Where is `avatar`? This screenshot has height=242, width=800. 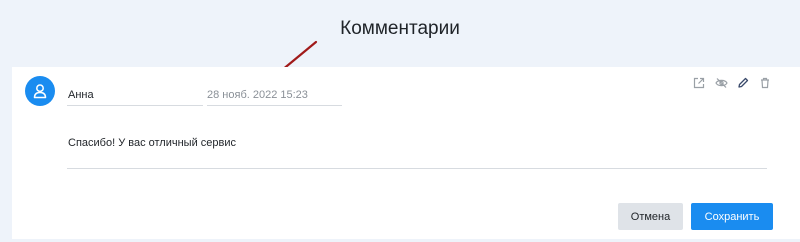 avatar is located at coordinates (40, 91).